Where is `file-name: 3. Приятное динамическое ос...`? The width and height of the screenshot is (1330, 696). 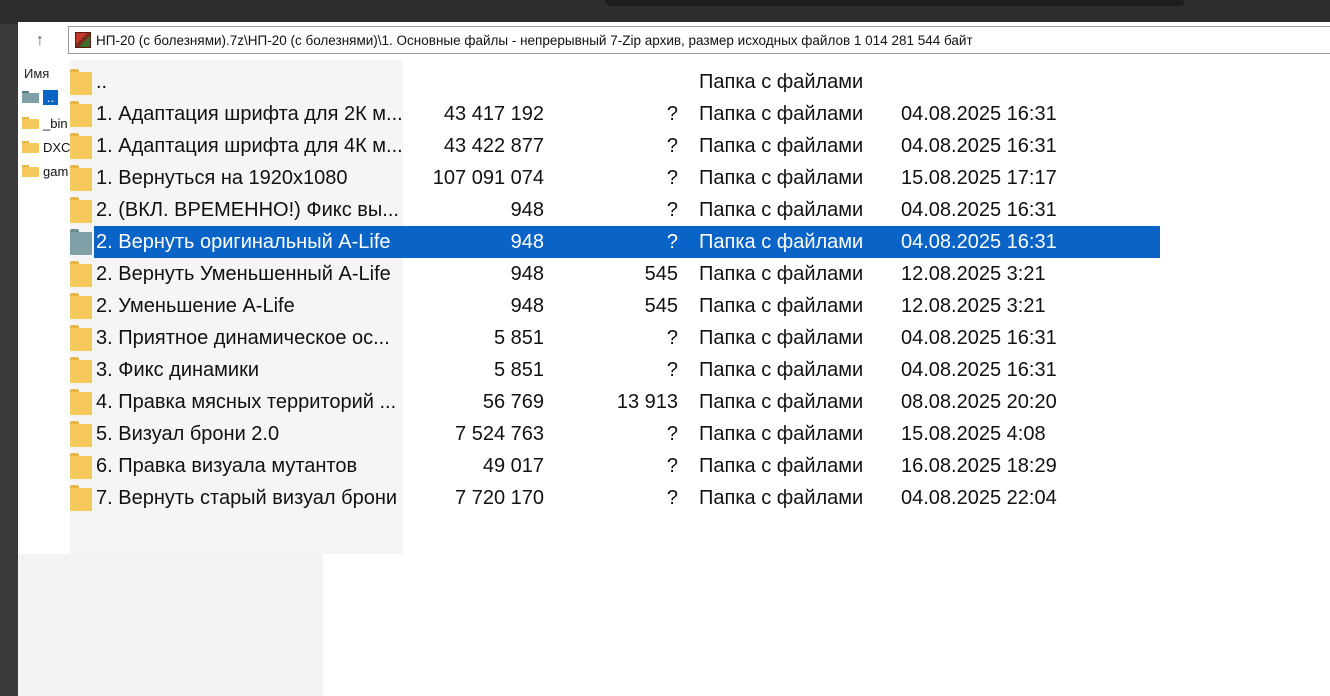 file-name: 3. Приятное динамическое ос... is located at coordinates (243, 338).